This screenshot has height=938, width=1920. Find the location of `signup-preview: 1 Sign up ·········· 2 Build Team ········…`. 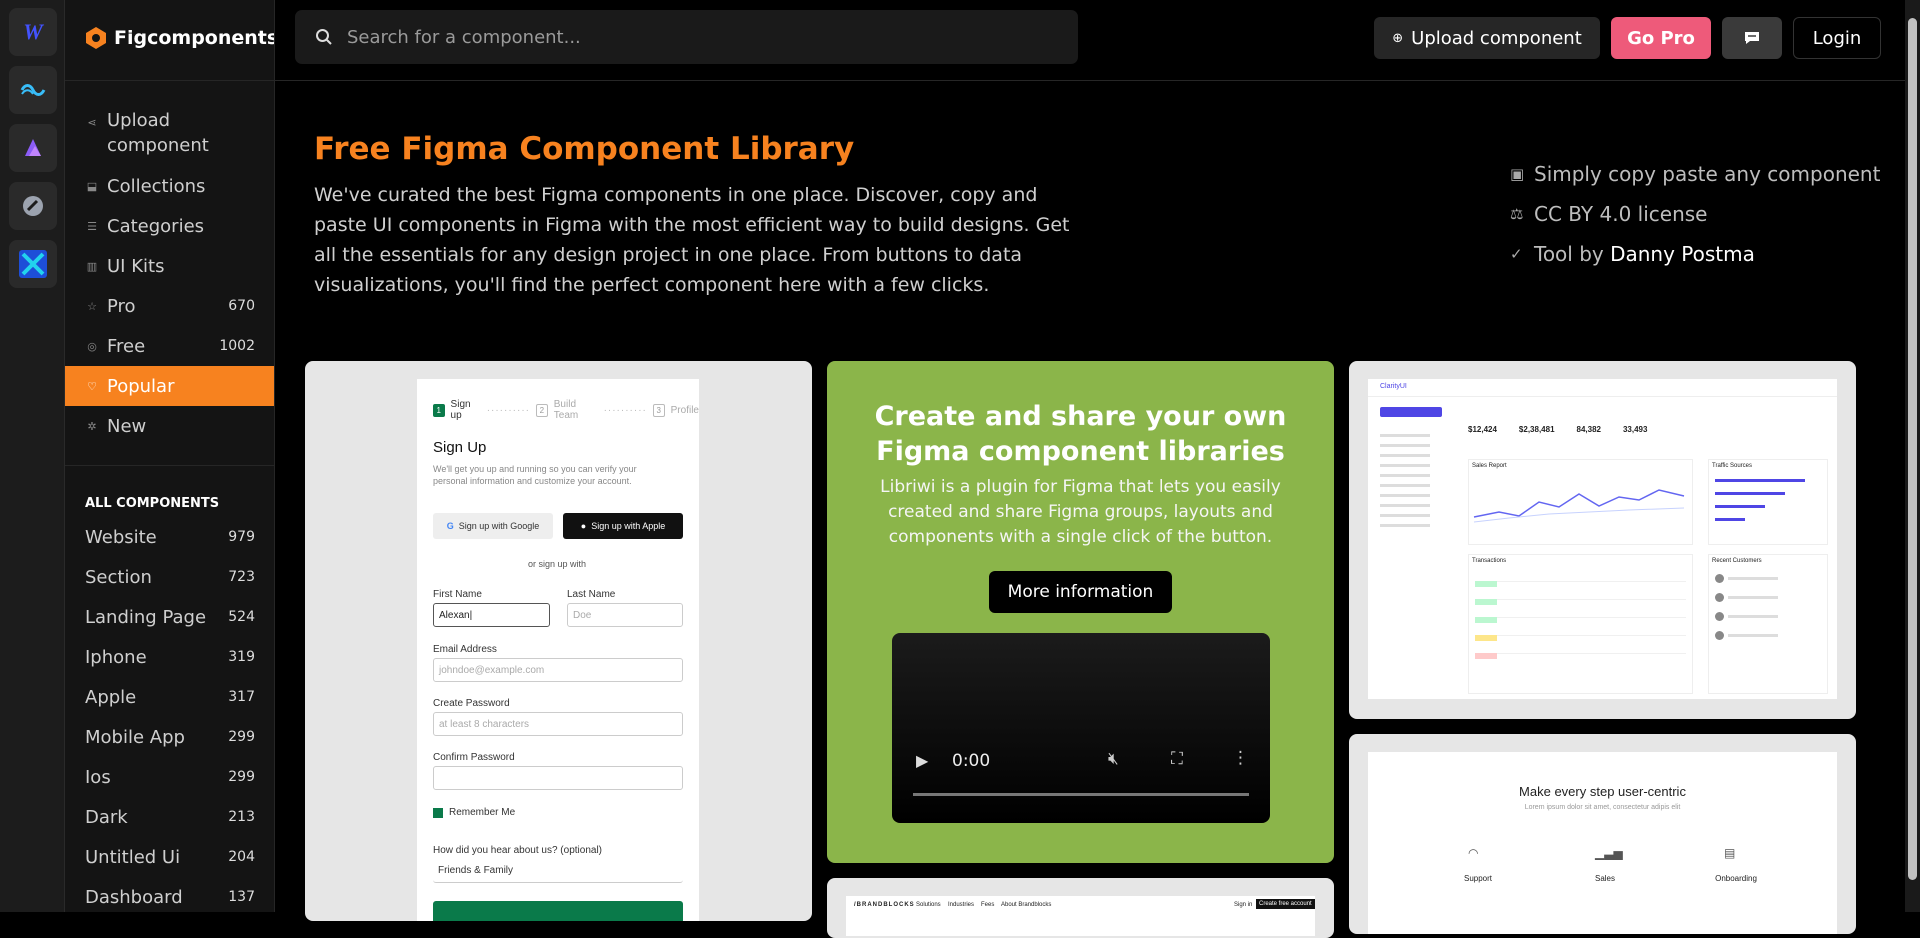

signup-preview: 1 Sign up ·········· 2 Build Team ········… is located at coordinates (558, 650).